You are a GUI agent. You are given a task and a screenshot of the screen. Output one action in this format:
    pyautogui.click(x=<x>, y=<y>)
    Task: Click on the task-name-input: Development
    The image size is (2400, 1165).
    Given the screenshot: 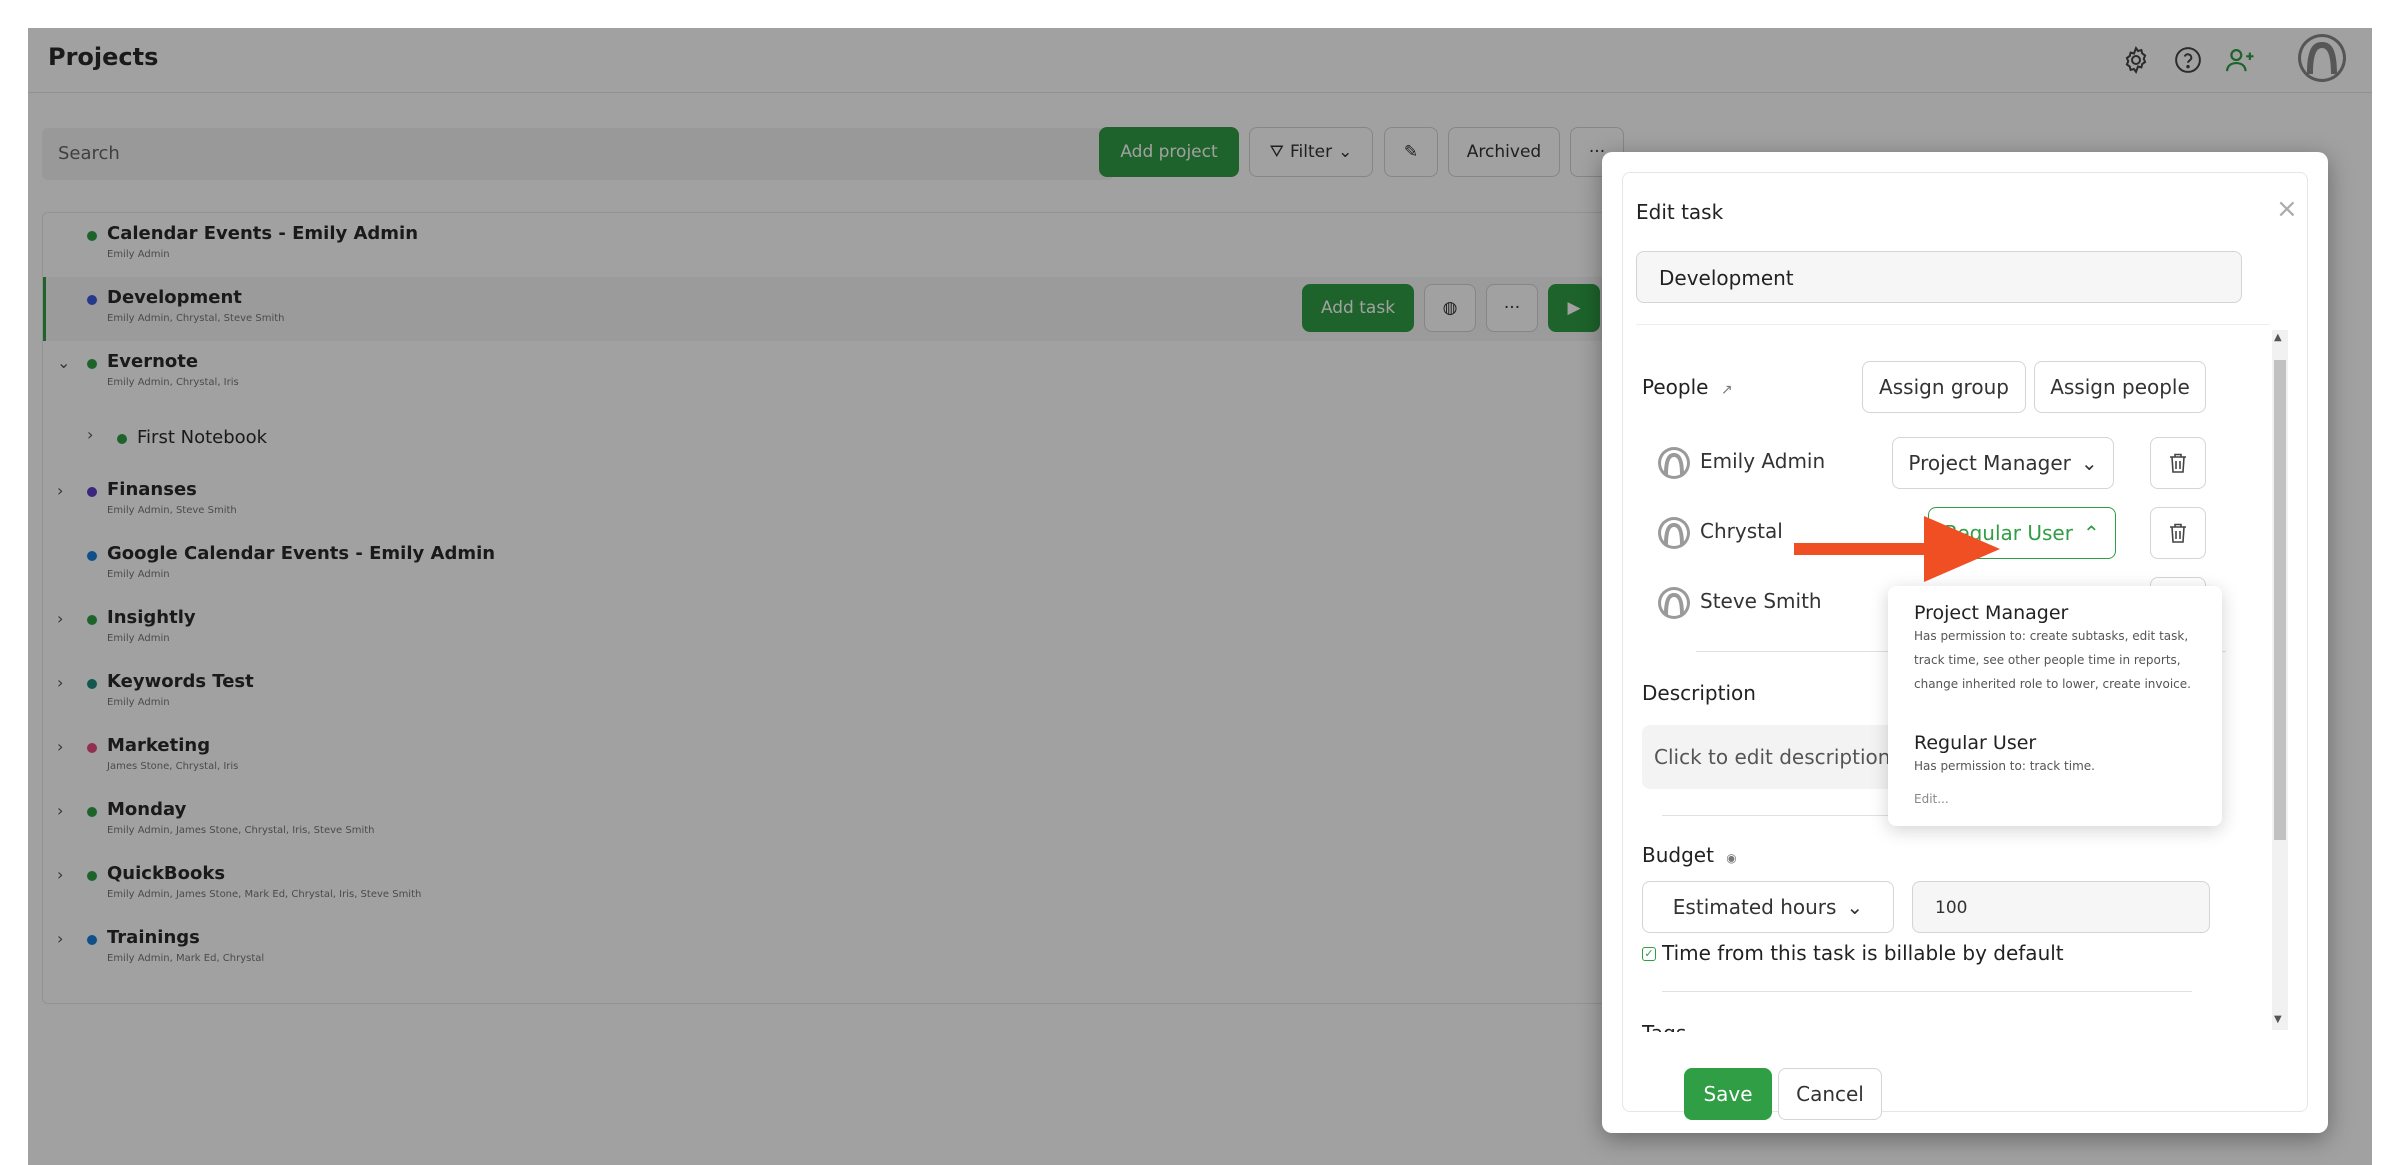 What is the action you would take?
    pyautogui.click(x=1939, y=277)
    